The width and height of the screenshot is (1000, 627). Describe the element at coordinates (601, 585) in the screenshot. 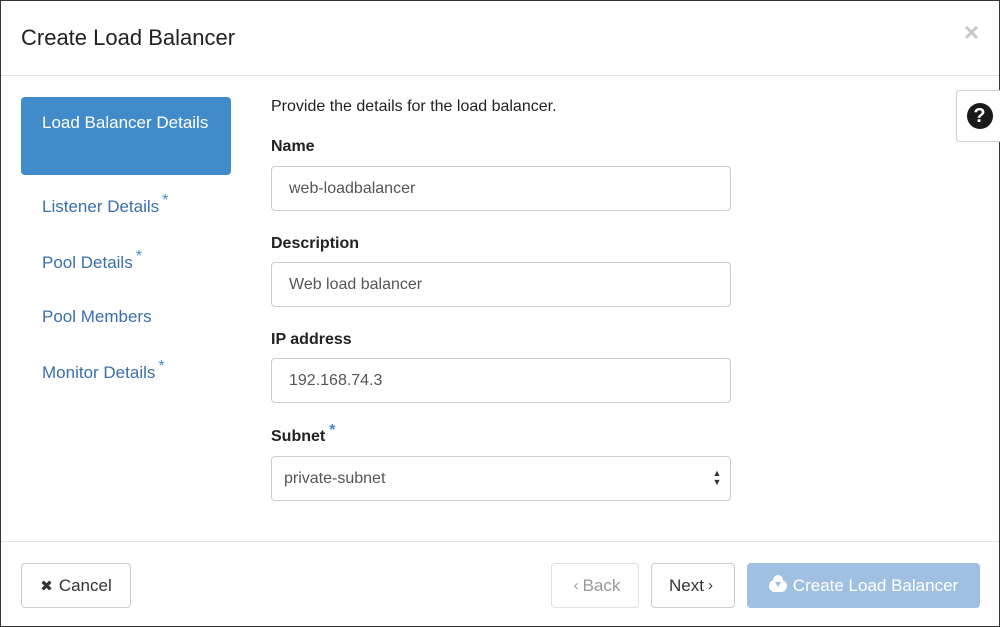

I see `back-label: Back` at that location.